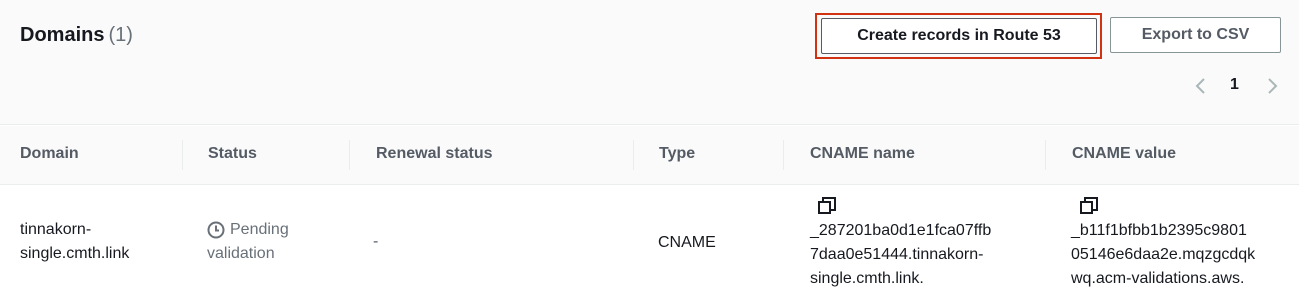 This screenshot has width=1299, height=300. What do you see at coordinates (434, 154) in the screenshot?
I see `column-header-renewal-status: Renewal status` at bounding box center [434, 154].